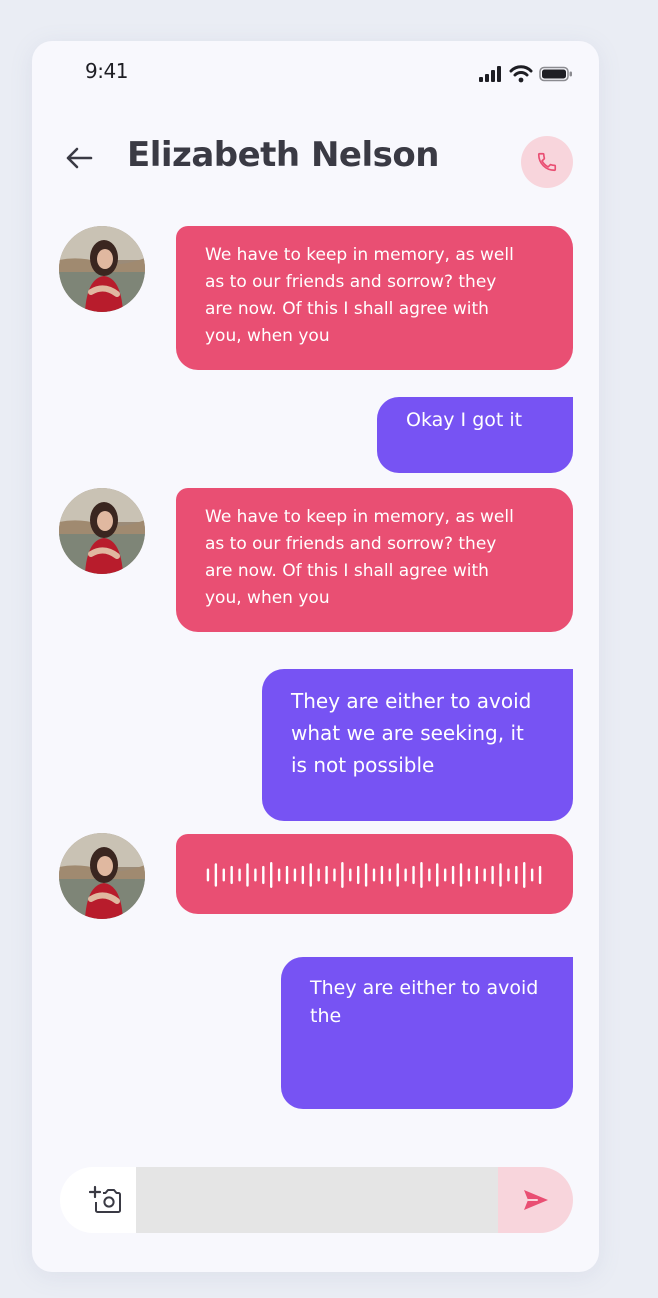  I want to click on status-time: 9:41, so click(106, 71).